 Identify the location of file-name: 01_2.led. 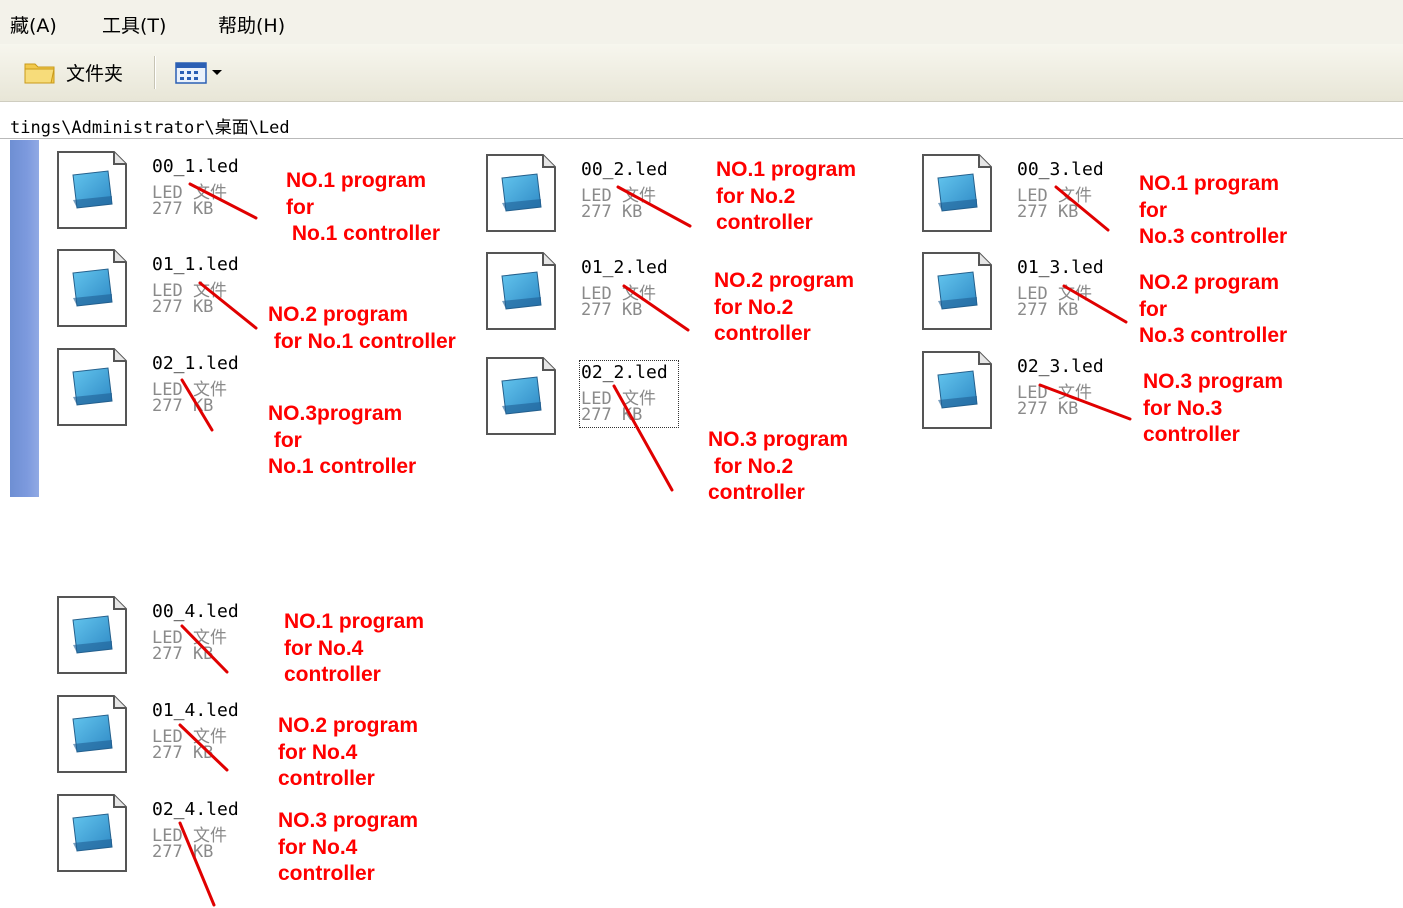
(624, 267).